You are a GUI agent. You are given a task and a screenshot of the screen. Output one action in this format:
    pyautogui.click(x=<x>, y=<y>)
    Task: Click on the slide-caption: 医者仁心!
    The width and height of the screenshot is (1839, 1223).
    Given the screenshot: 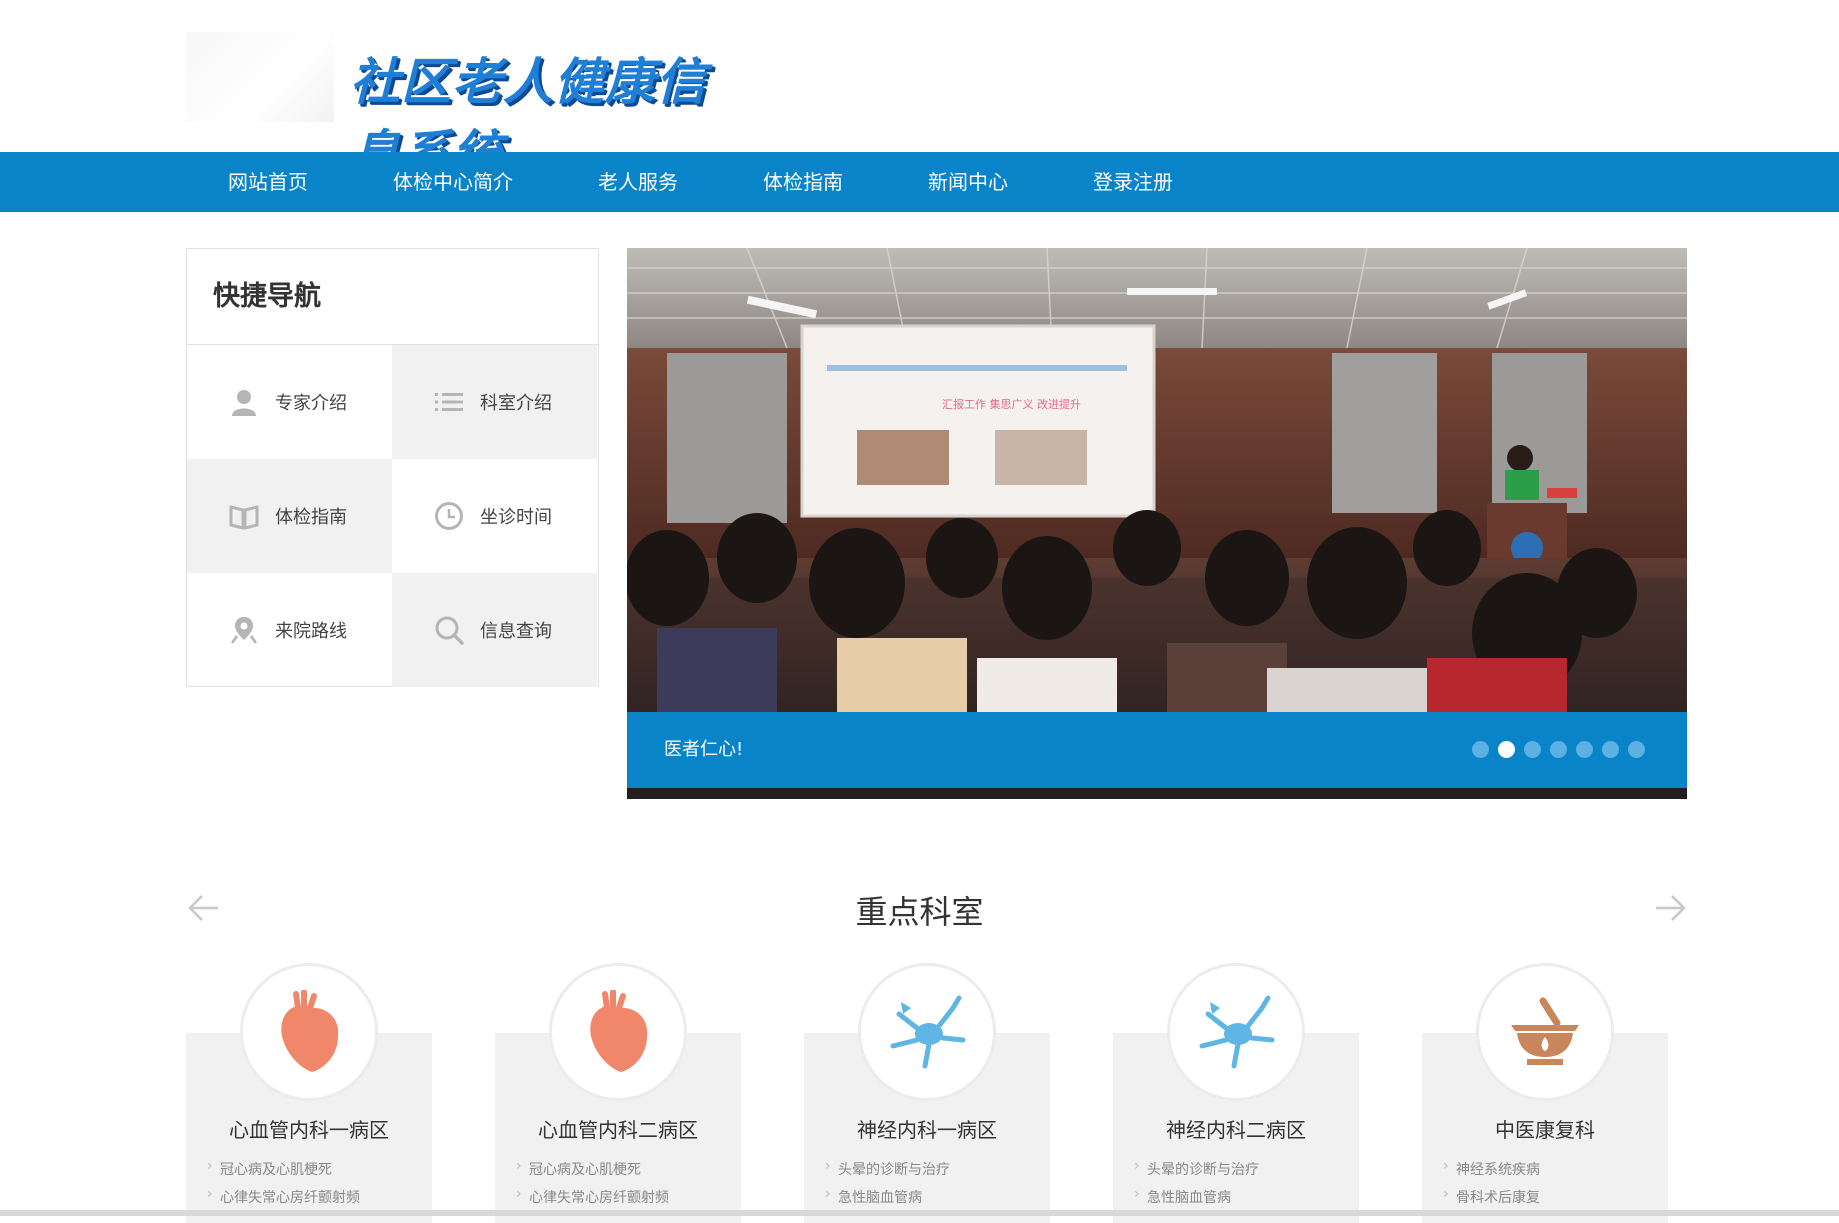 What is the action you would take?
    pyautogui.click(x=704, y=749)
    